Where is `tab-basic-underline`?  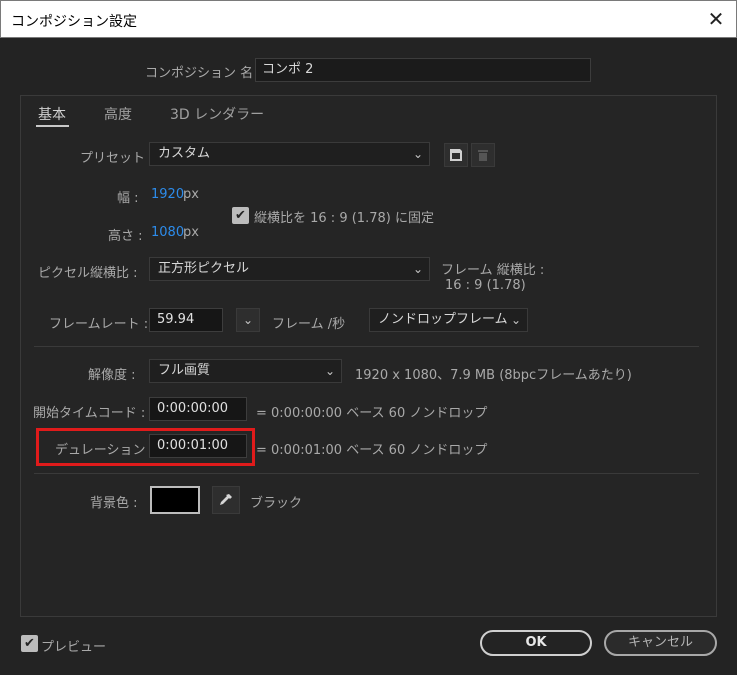
tab-basic-underline is located at coordinates (52, 126).